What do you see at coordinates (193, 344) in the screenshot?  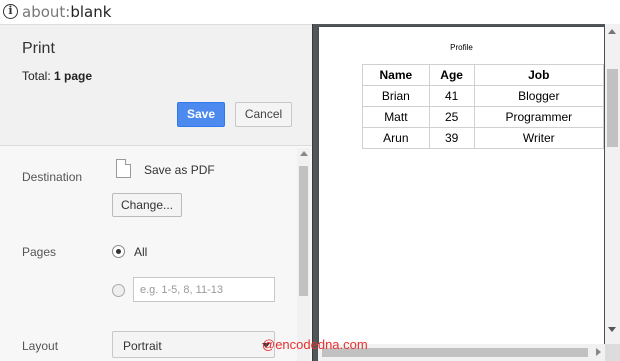 I see `layout-select: Portrait` at bounding box center [193, 344].